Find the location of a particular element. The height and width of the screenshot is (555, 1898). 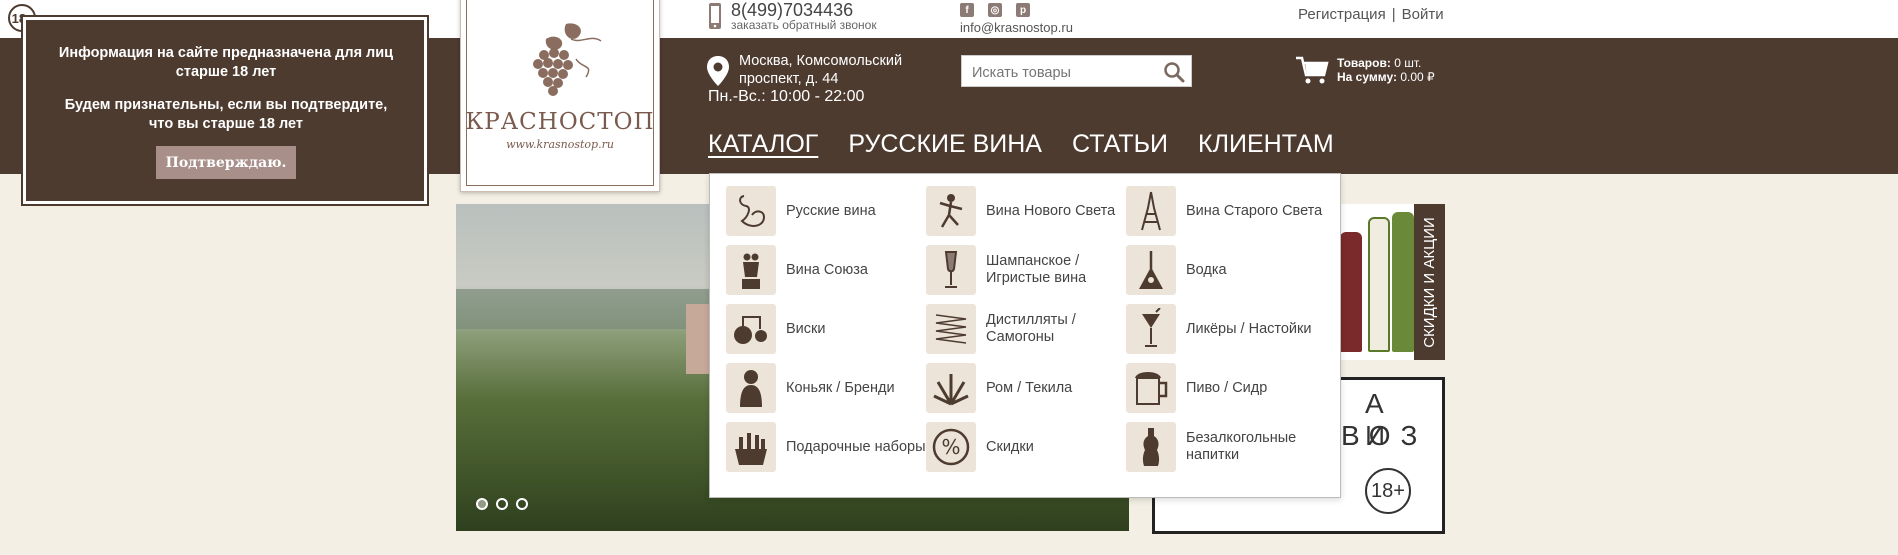

search-input is located at coordinates (1062, 73).